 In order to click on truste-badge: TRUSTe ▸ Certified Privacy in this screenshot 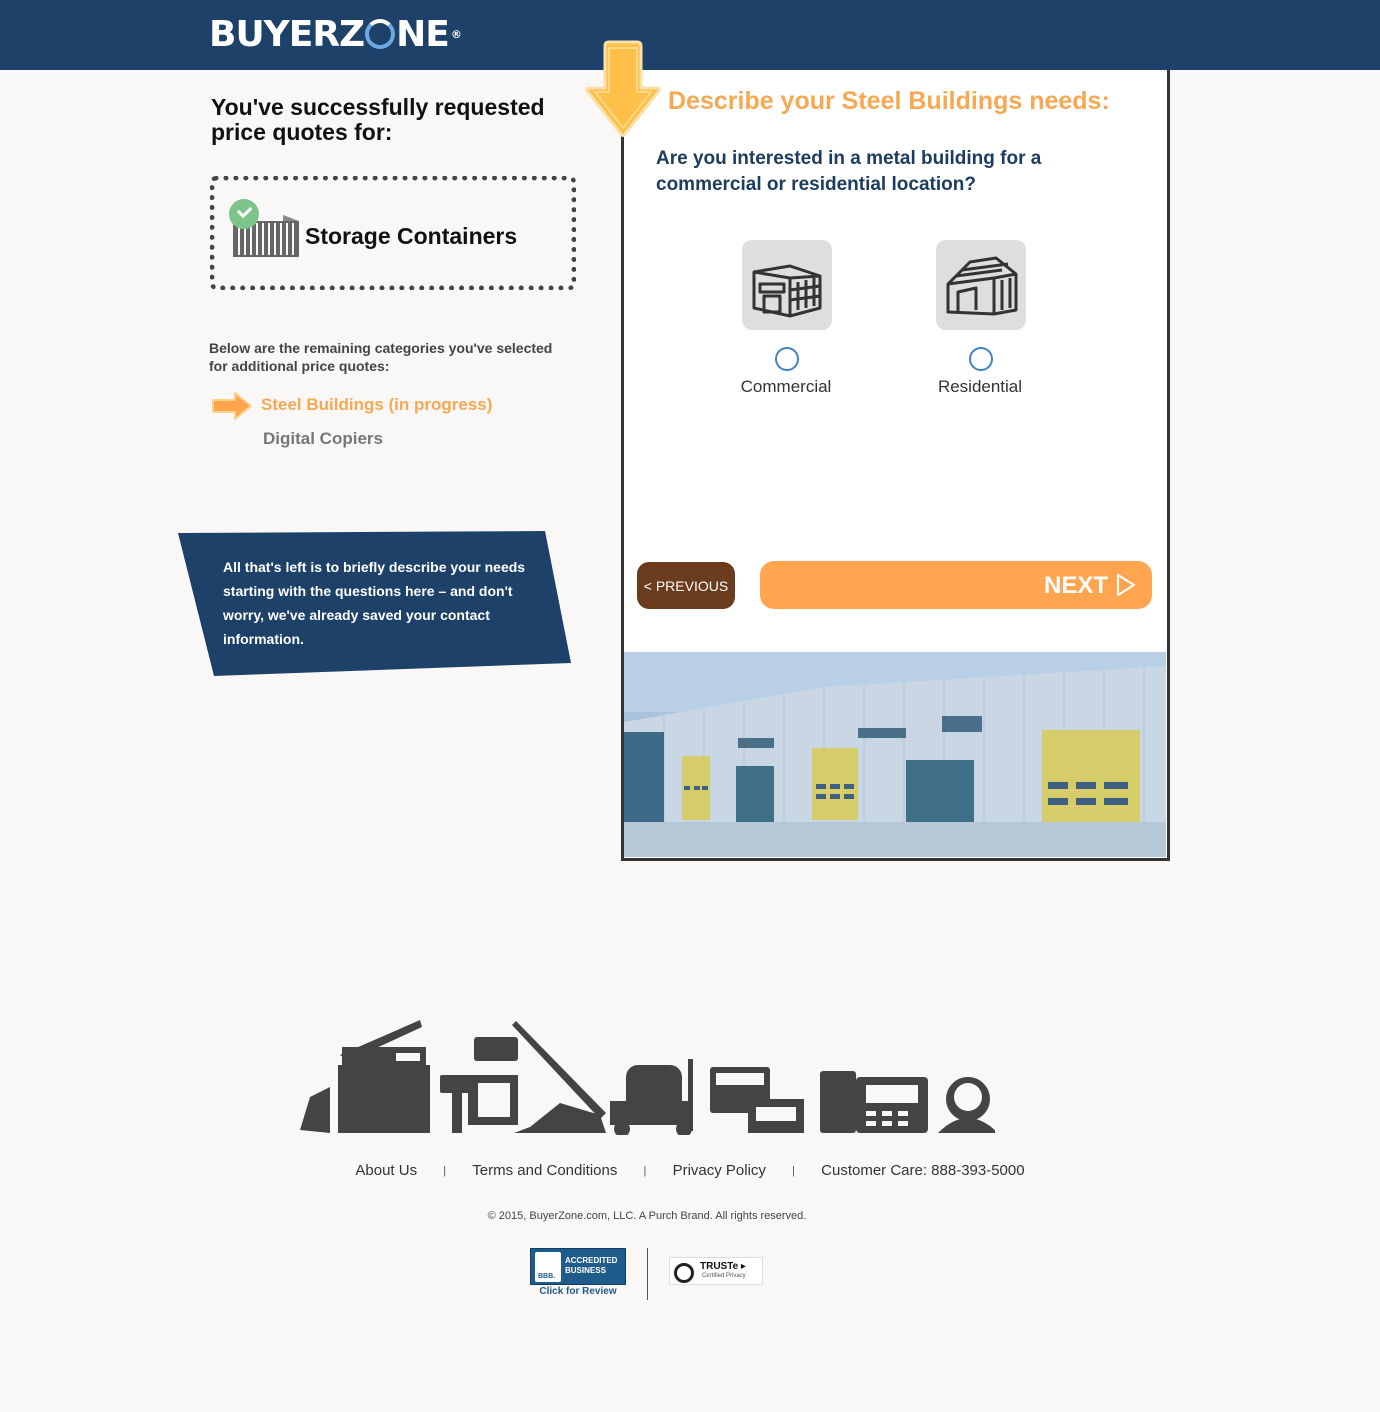, I will do `click(716, 1271)`.